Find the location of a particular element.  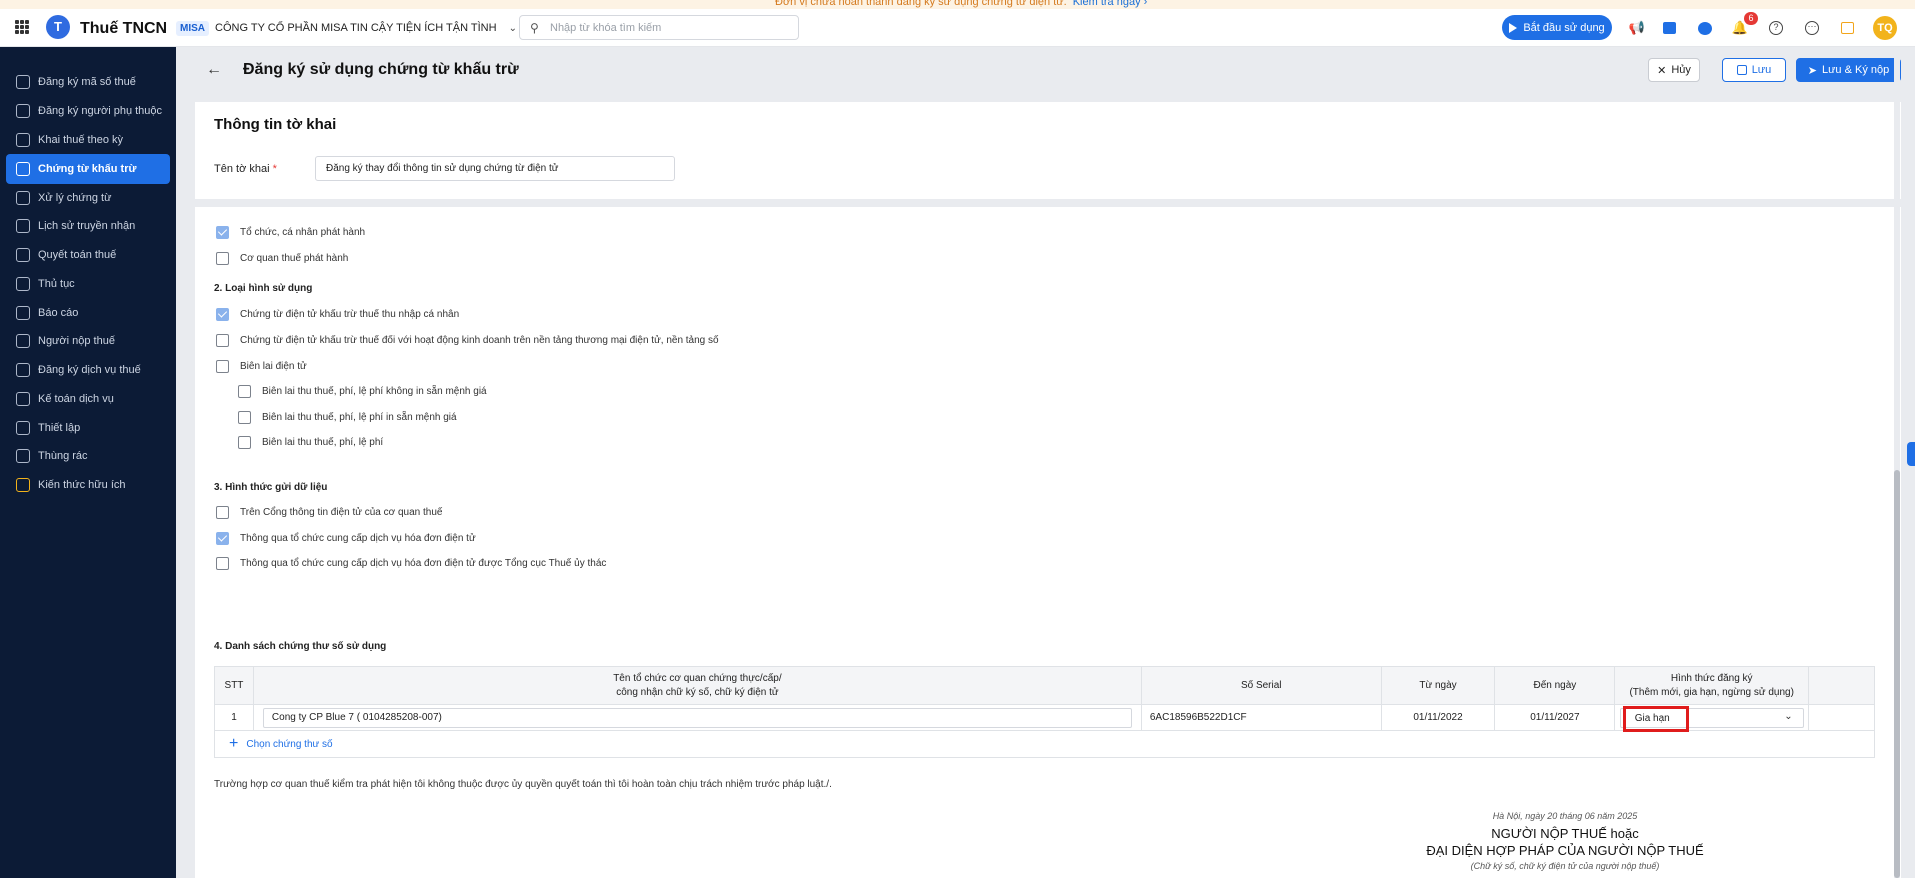

misa-tag: MISA is located at coordinates (192, 28).